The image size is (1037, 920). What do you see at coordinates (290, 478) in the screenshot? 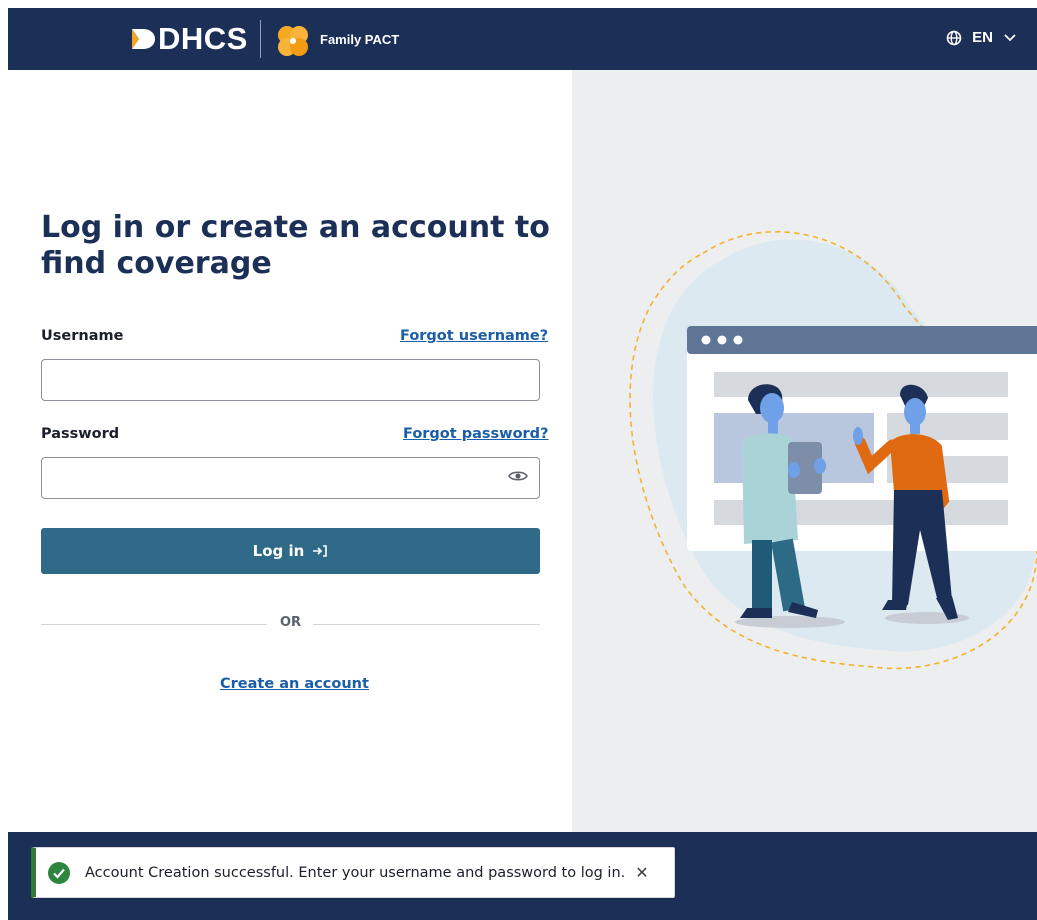
I see `password-input` at bounding box center [290, 478].